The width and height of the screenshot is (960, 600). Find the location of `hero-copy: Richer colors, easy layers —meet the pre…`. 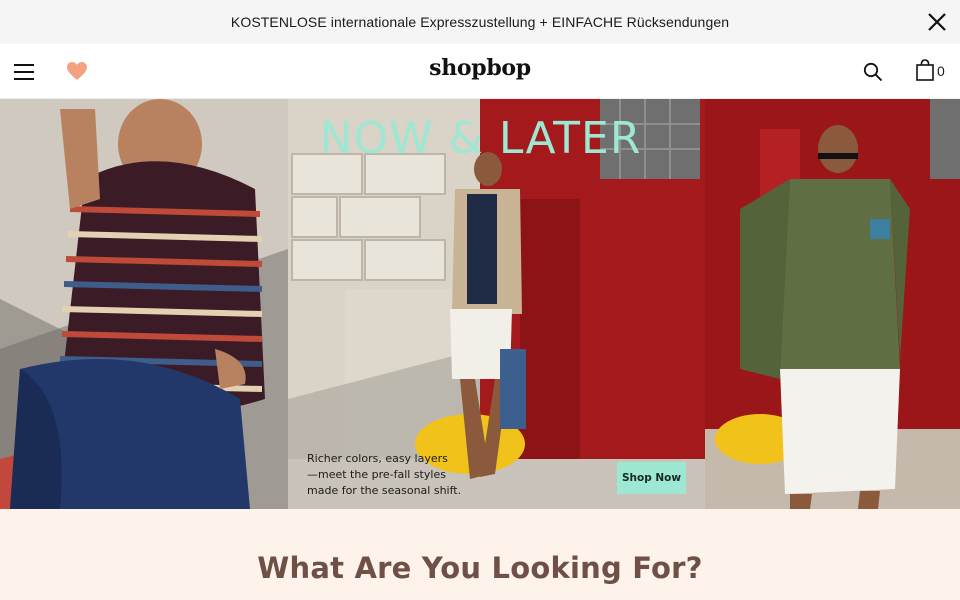

hero-copy: Richer colors, easy layers —meet the pre… is located at coordinates (392, 475).